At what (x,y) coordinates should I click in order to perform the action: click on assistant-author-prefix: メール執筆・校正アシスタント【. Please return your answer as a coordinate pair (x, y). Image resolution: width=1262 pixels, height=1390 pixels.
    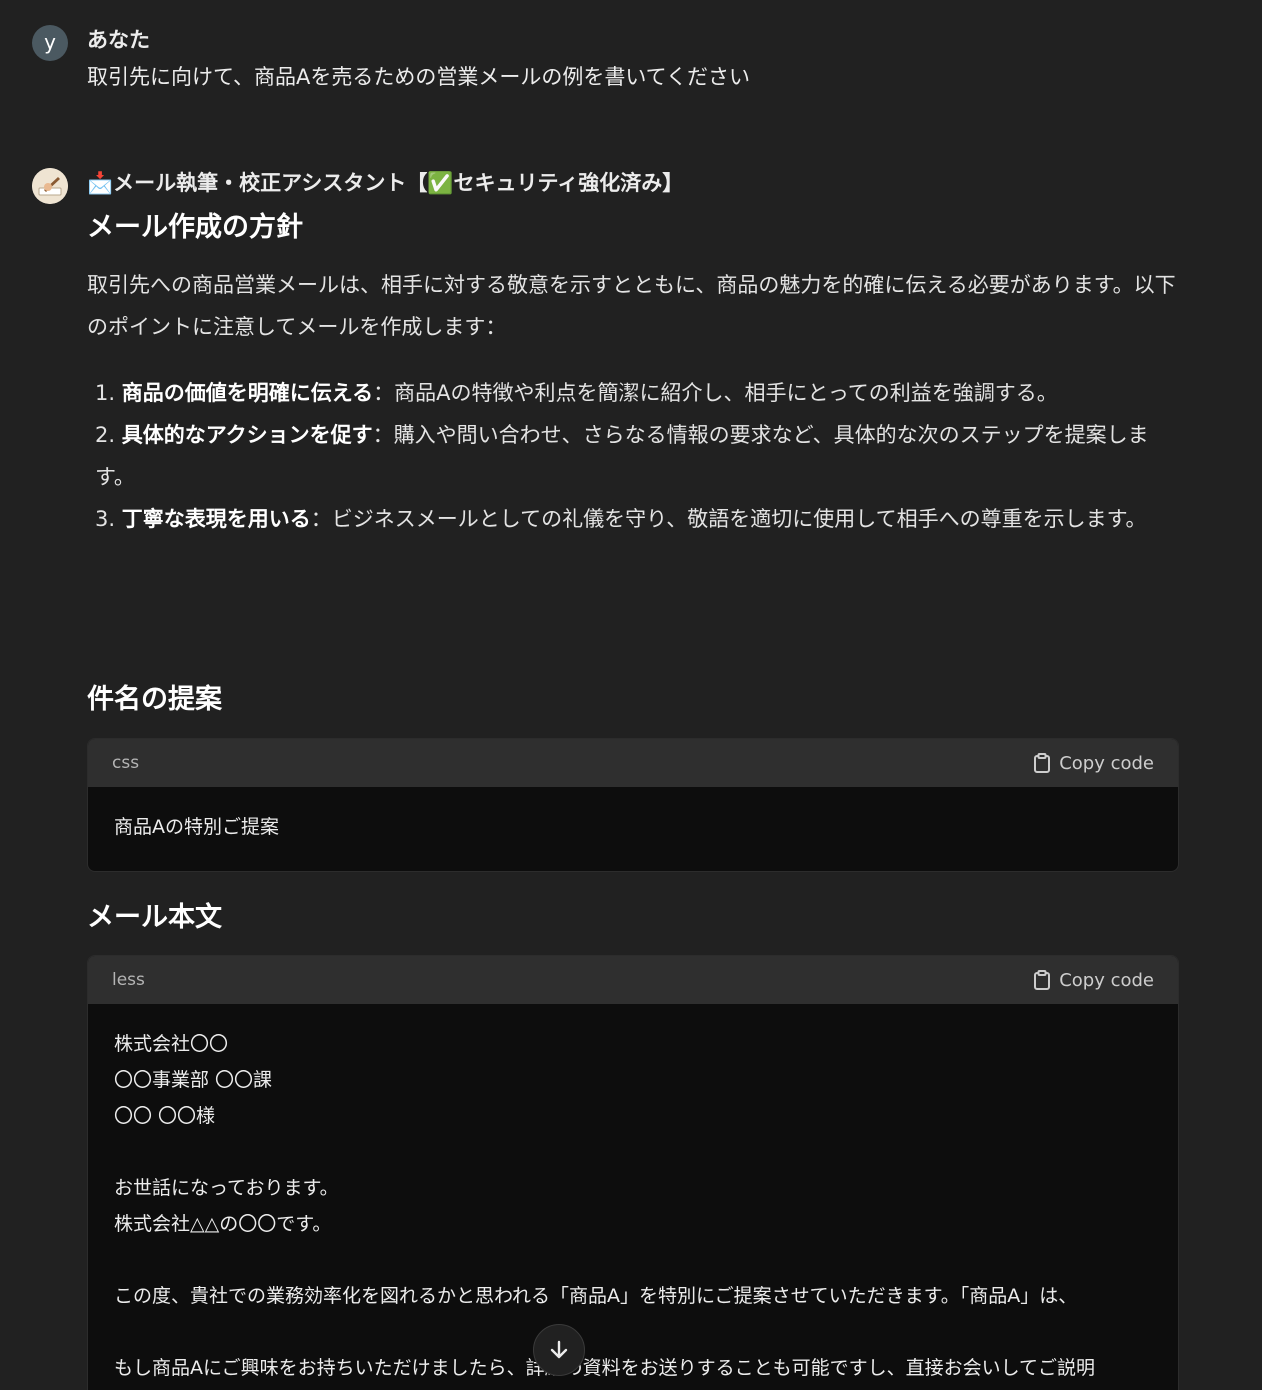
    Looking at the image, I should click on (270, 183).